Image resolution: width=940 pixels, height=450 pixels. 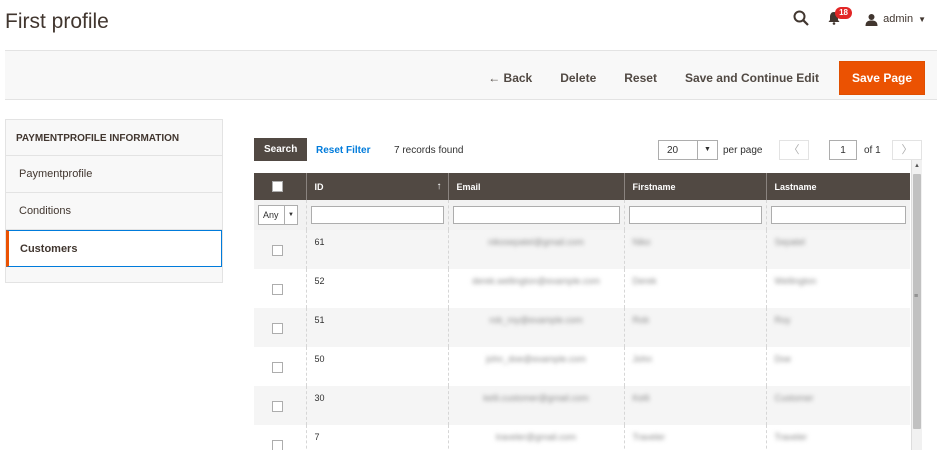 I want to click on notifications-button: 18, so click(x=840, y=17).